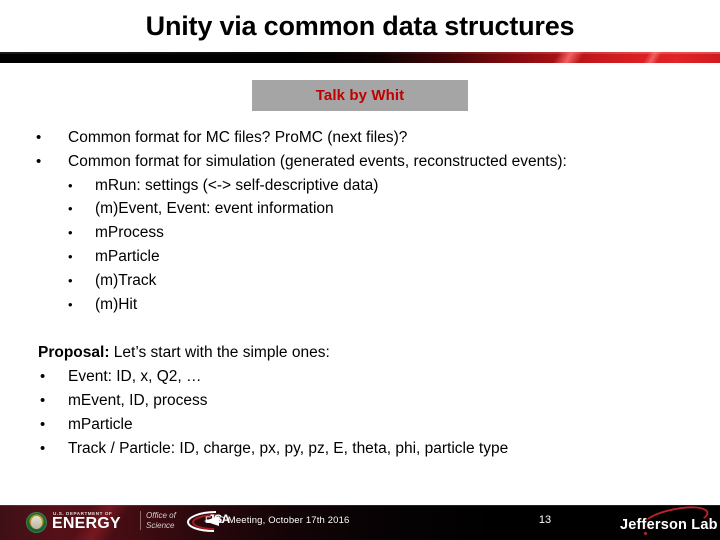  I want to click on footer-logo-divider, so click(140, 520).